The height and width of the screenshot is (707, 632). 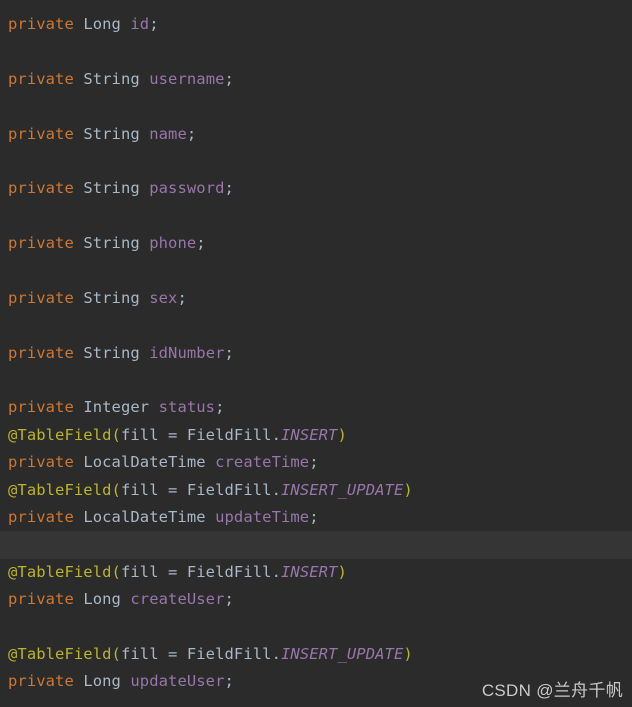 I want to click on code-token: updateUser, so click(x=177, y=681).